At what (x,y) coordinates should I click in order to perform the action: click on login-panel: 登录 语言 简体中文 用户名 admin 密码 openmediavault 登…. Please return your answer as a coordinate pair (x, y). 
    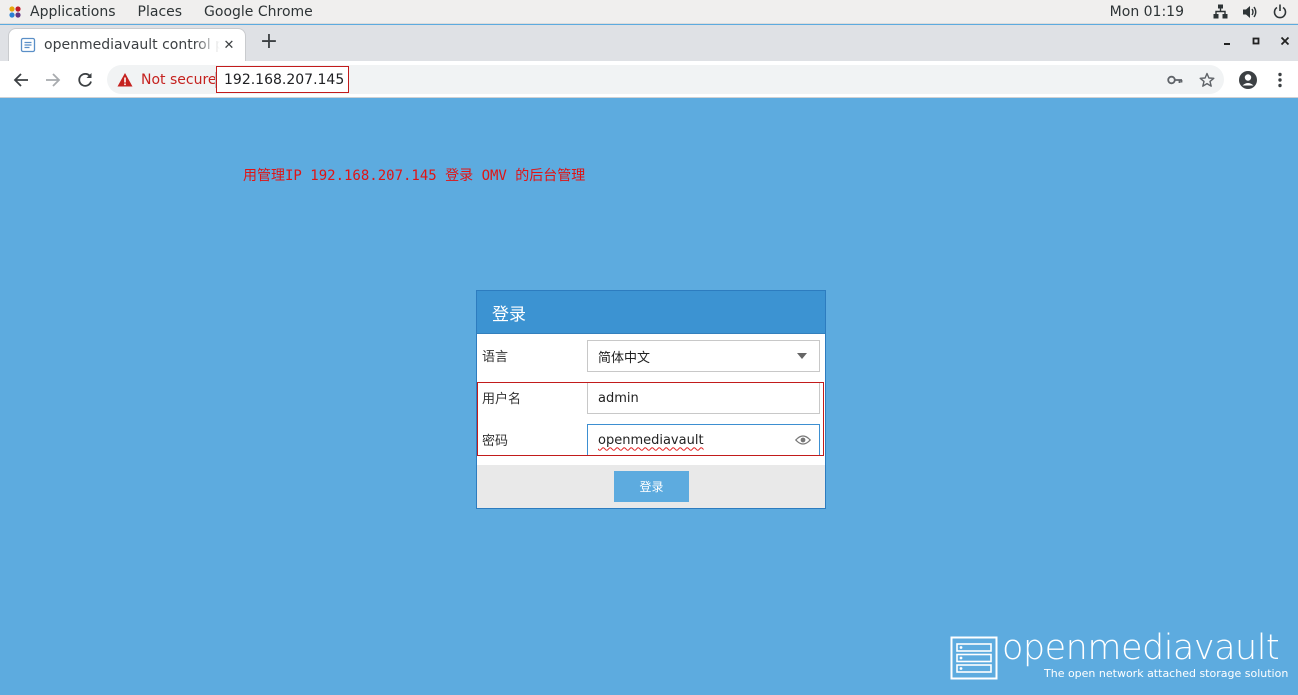
    Looking at the image, I should click on (651, 399).